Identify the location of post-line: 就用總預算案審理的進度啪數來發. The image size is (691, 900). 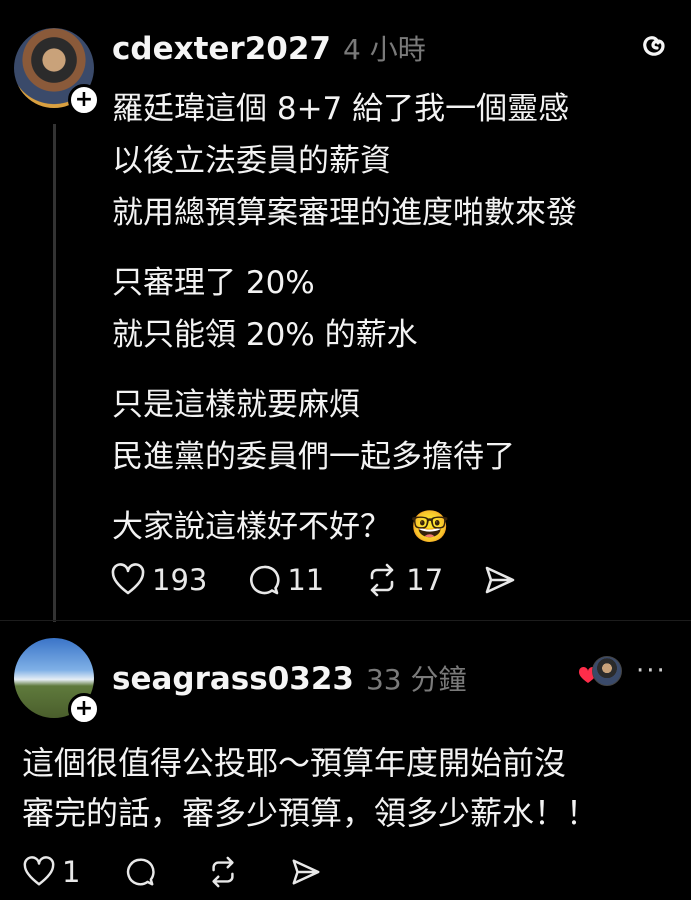
(344, 213).